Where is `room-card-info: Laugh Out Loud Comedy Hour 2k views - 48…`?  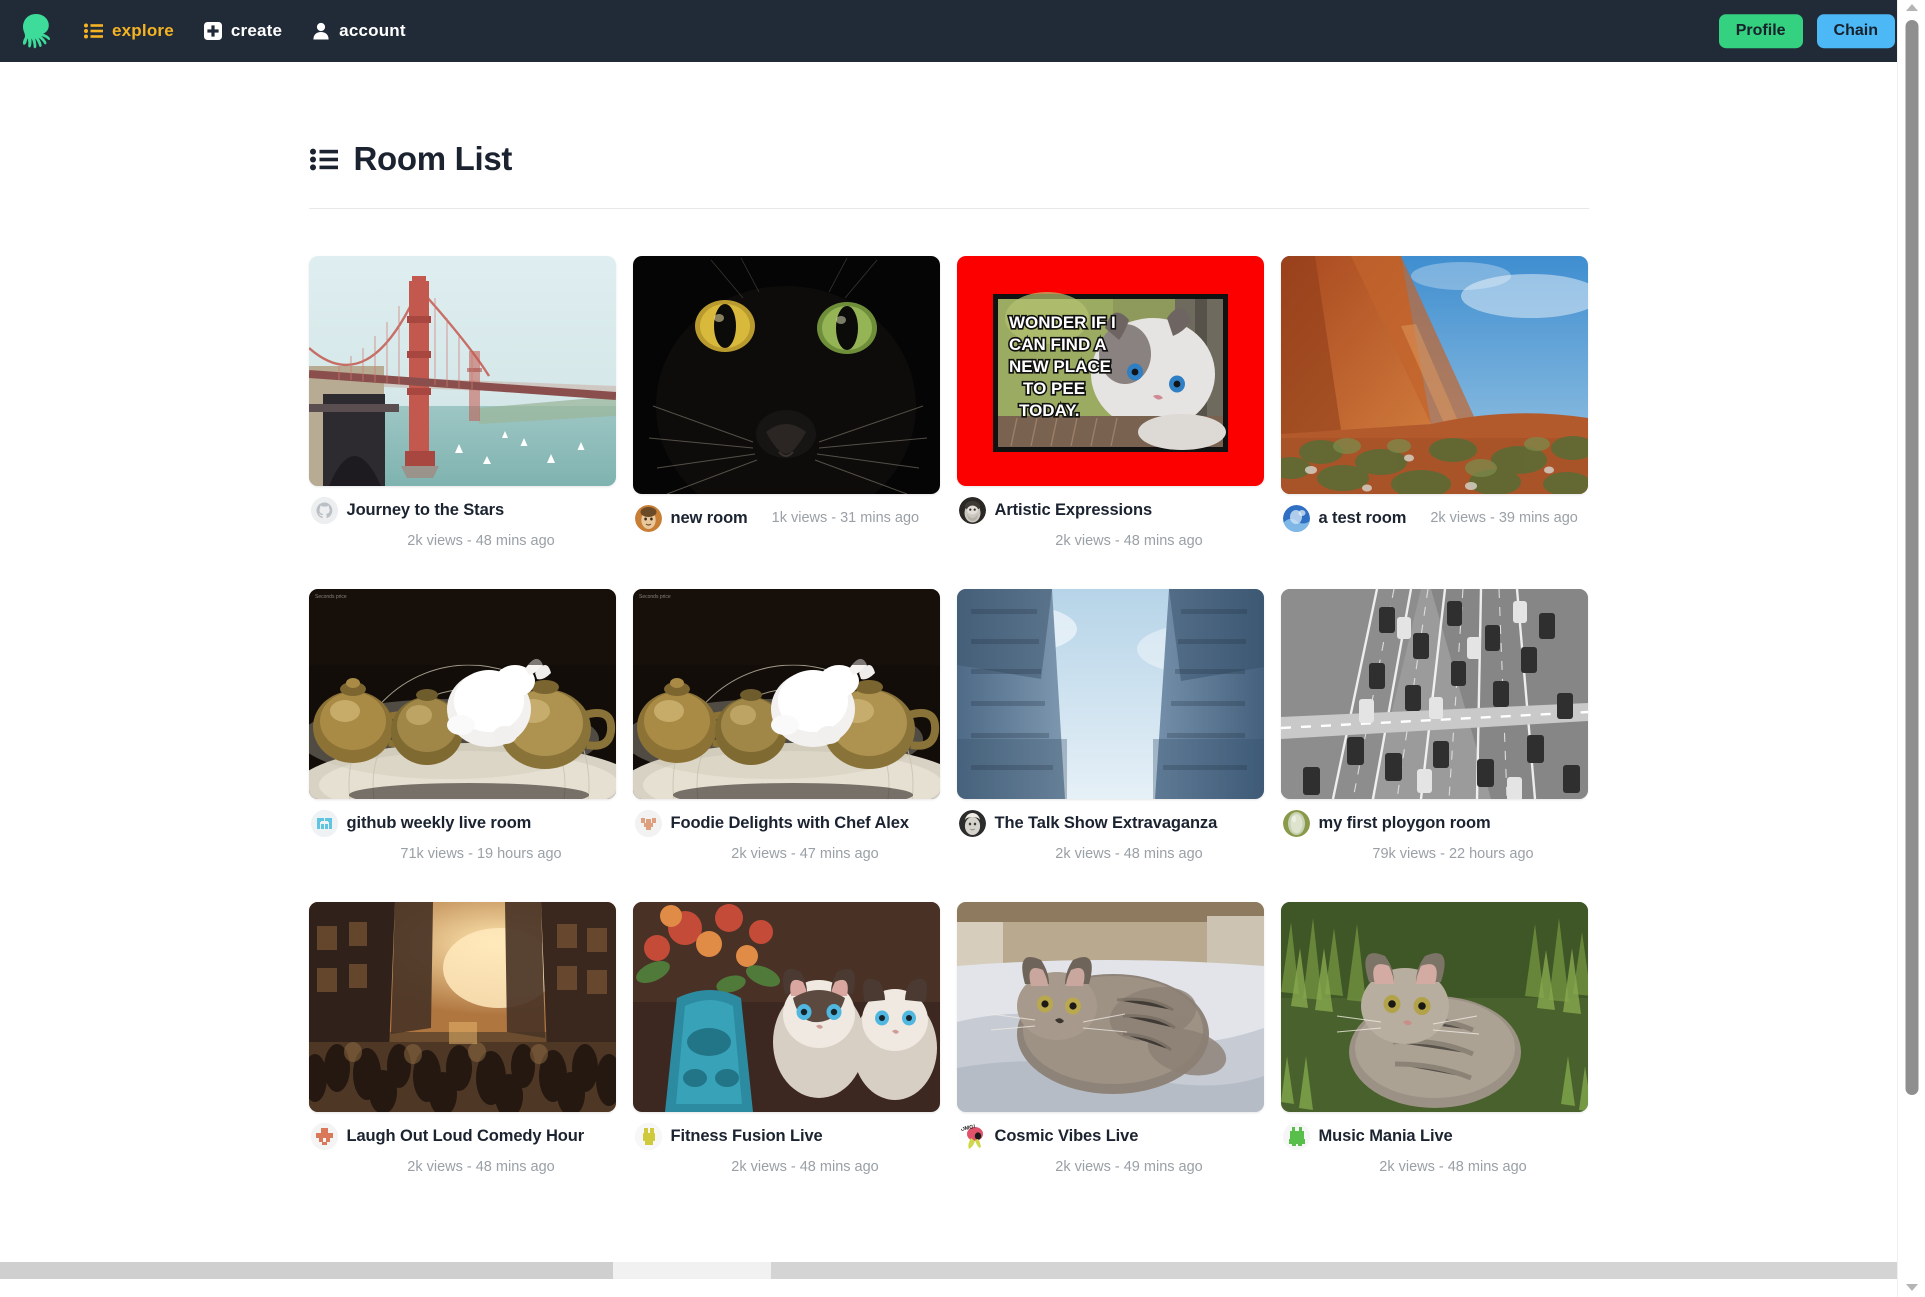
room-card-info: Laugh Out Loud Comedy Hour 2k views - 48… is located at coordinates (462, 1149).